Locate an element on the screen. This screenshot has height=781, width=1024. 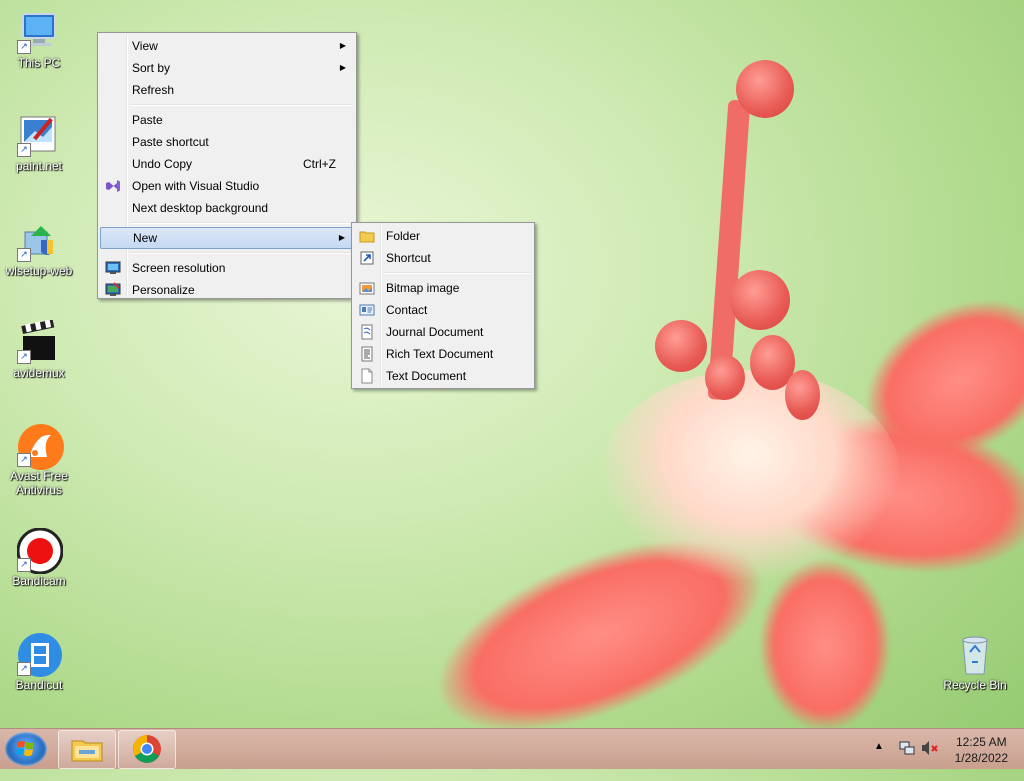
menu-item-refresh: Refresh is located at coordinates (227, 90).